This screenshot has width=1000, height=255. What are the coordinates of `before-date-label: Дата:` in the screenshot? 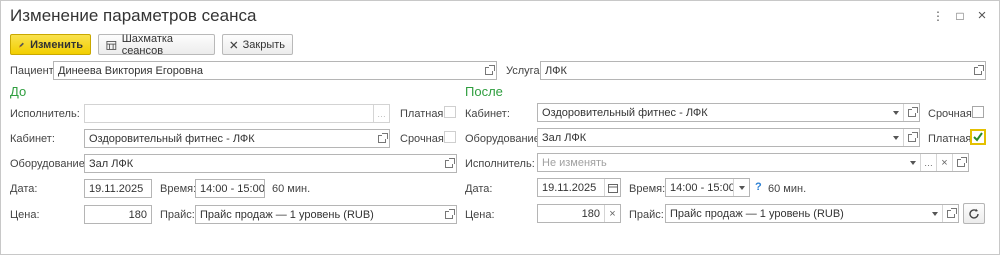 It's located at (24, 189).